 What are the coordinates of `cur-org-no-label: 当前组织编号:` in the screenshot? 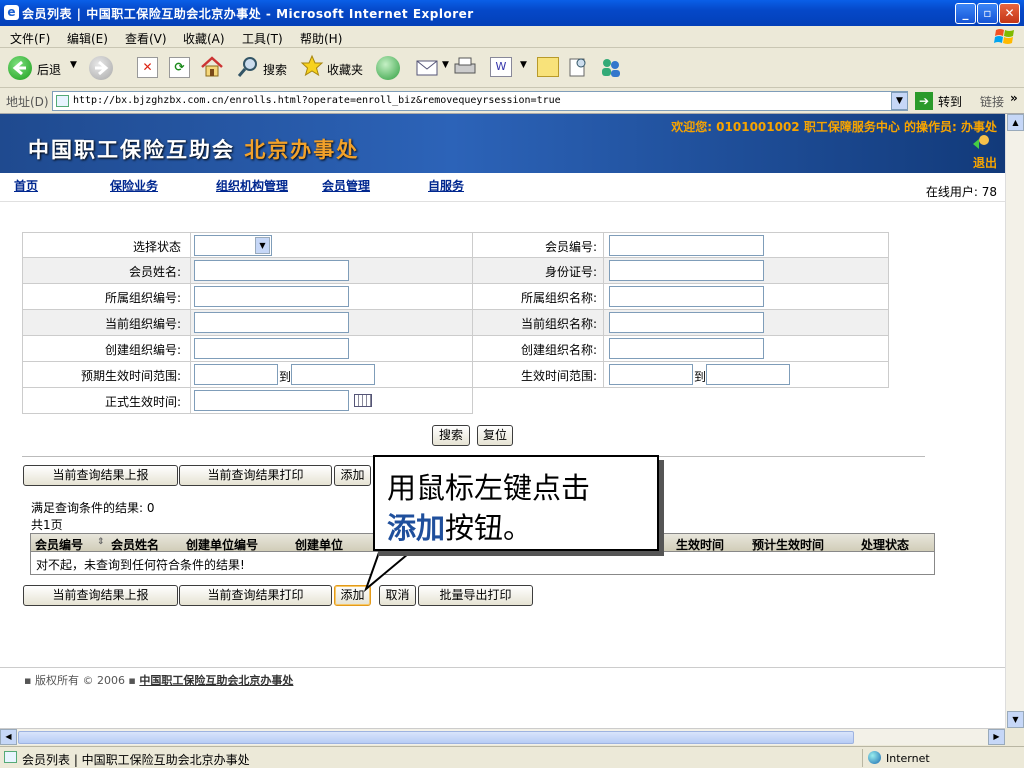 It's located at (142, 324).